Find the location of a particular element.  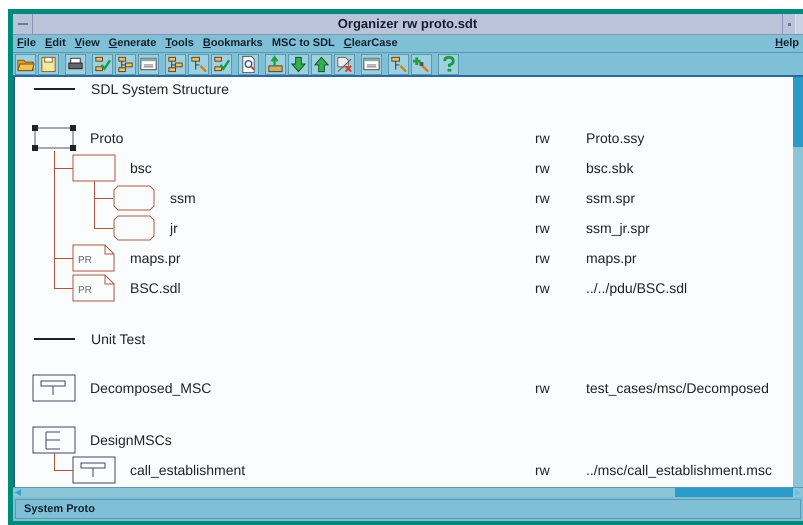

document-delete-button is located at coordinates (344, 64).